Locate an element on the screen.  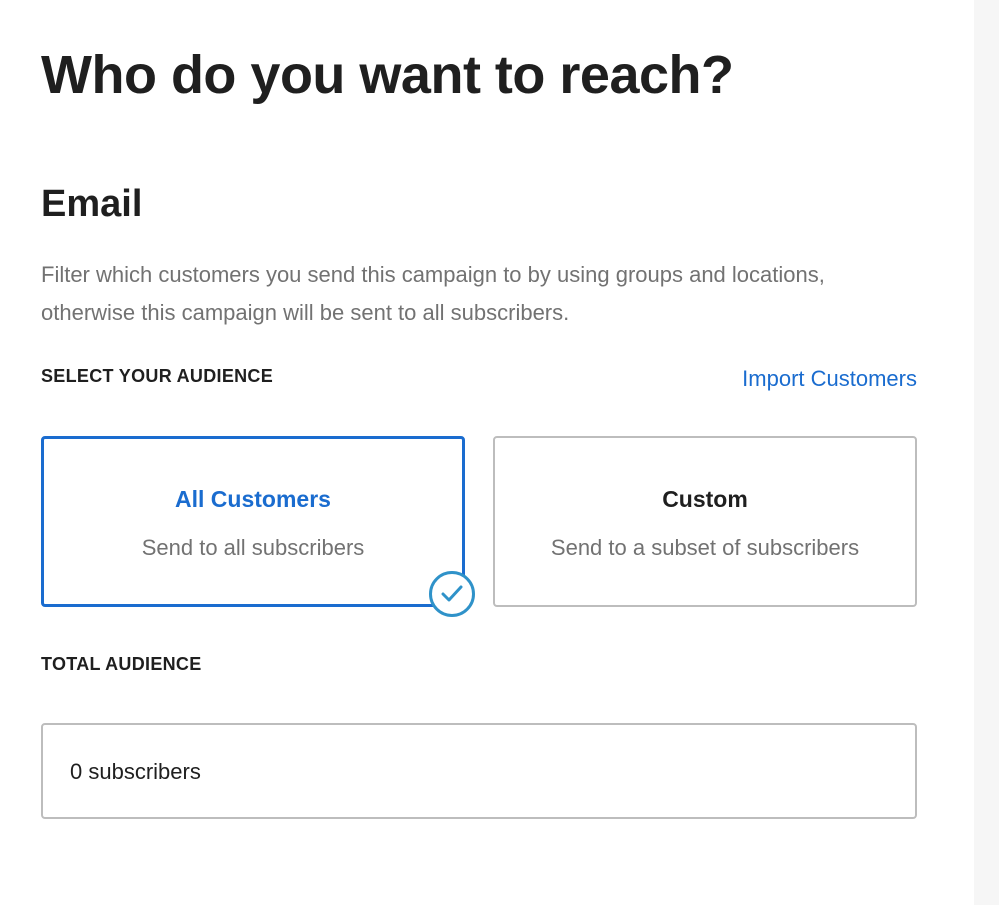
select-audience-label: SELECT YOUR AUDIENCE is located at coordinates (157, 376).